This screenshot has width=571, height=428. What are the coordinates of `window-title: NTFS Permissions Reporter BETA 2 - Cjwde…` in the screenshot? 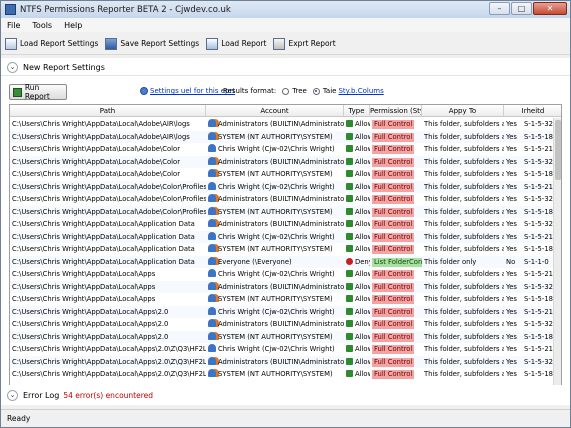 It's located at (125, 9).